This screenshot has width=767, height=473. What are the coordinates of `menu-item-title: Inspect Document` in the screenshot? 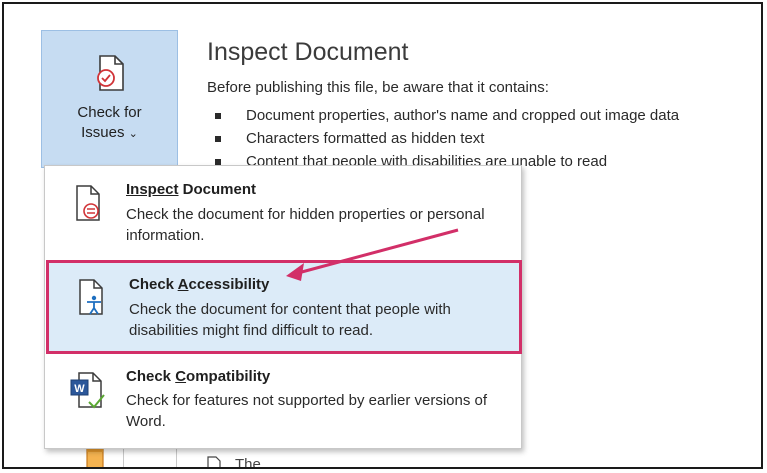 It's located at (191, 189).